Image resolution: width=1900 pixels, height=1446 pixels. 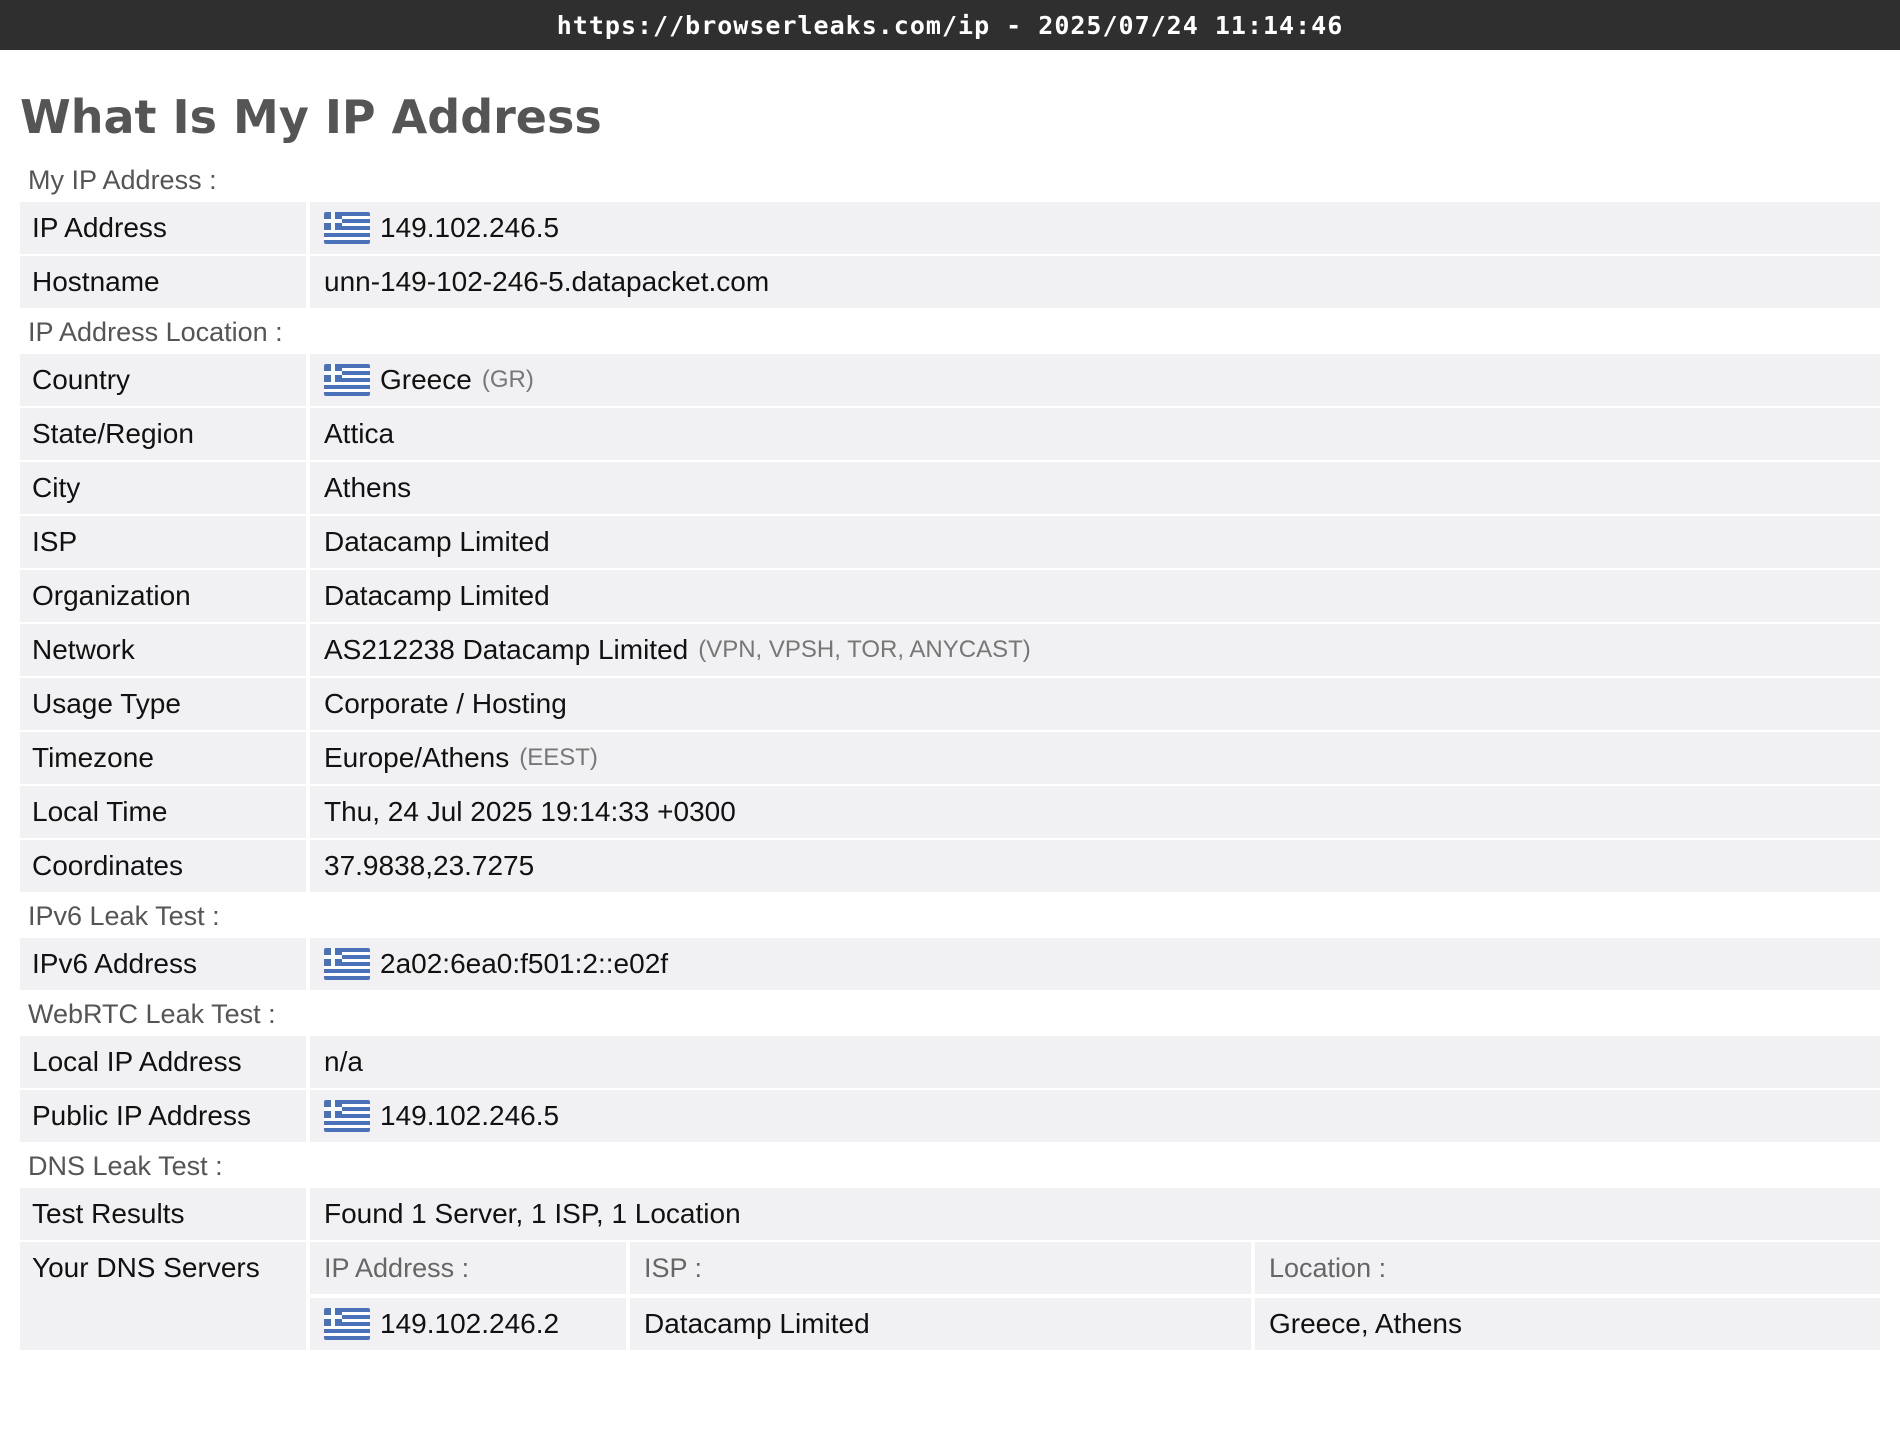 What do you see at coordinates (165, 812) in the screenshot?
I see `local-time-label: Local Time` at bounding box center [165, 812].